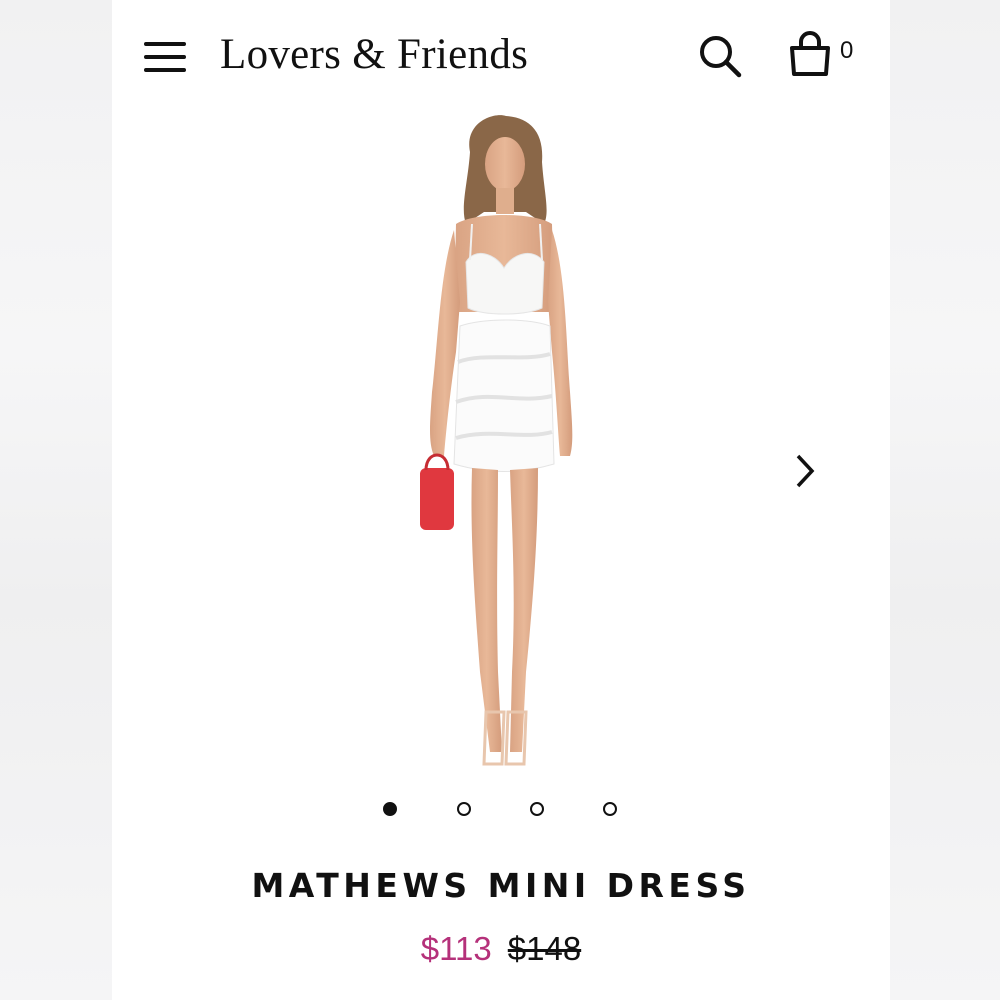  What do you see at coordinates (56, 500) in the screenshot?
I see `blurred-background-left` at bounding box center [56, 500].